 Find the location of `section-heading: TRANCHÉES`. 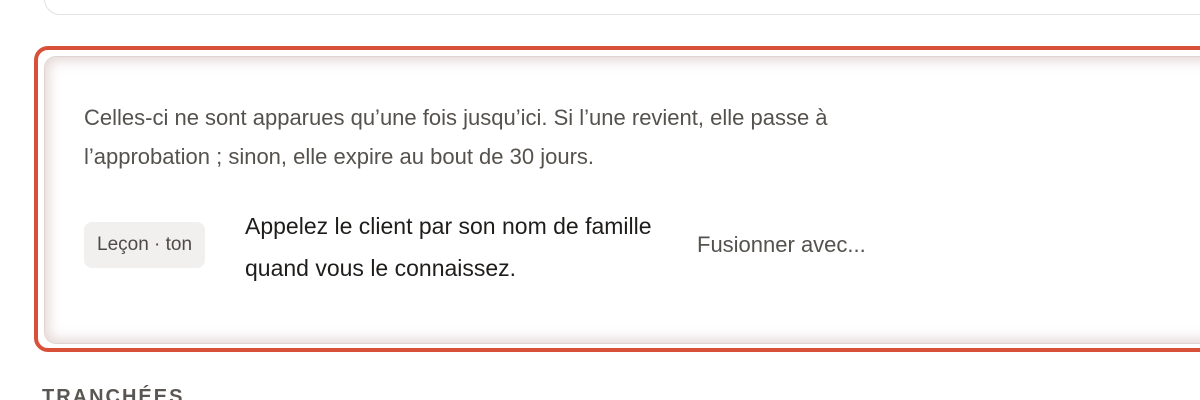

section-heading: TRANCHÉES is located at coordinates (113, 393).